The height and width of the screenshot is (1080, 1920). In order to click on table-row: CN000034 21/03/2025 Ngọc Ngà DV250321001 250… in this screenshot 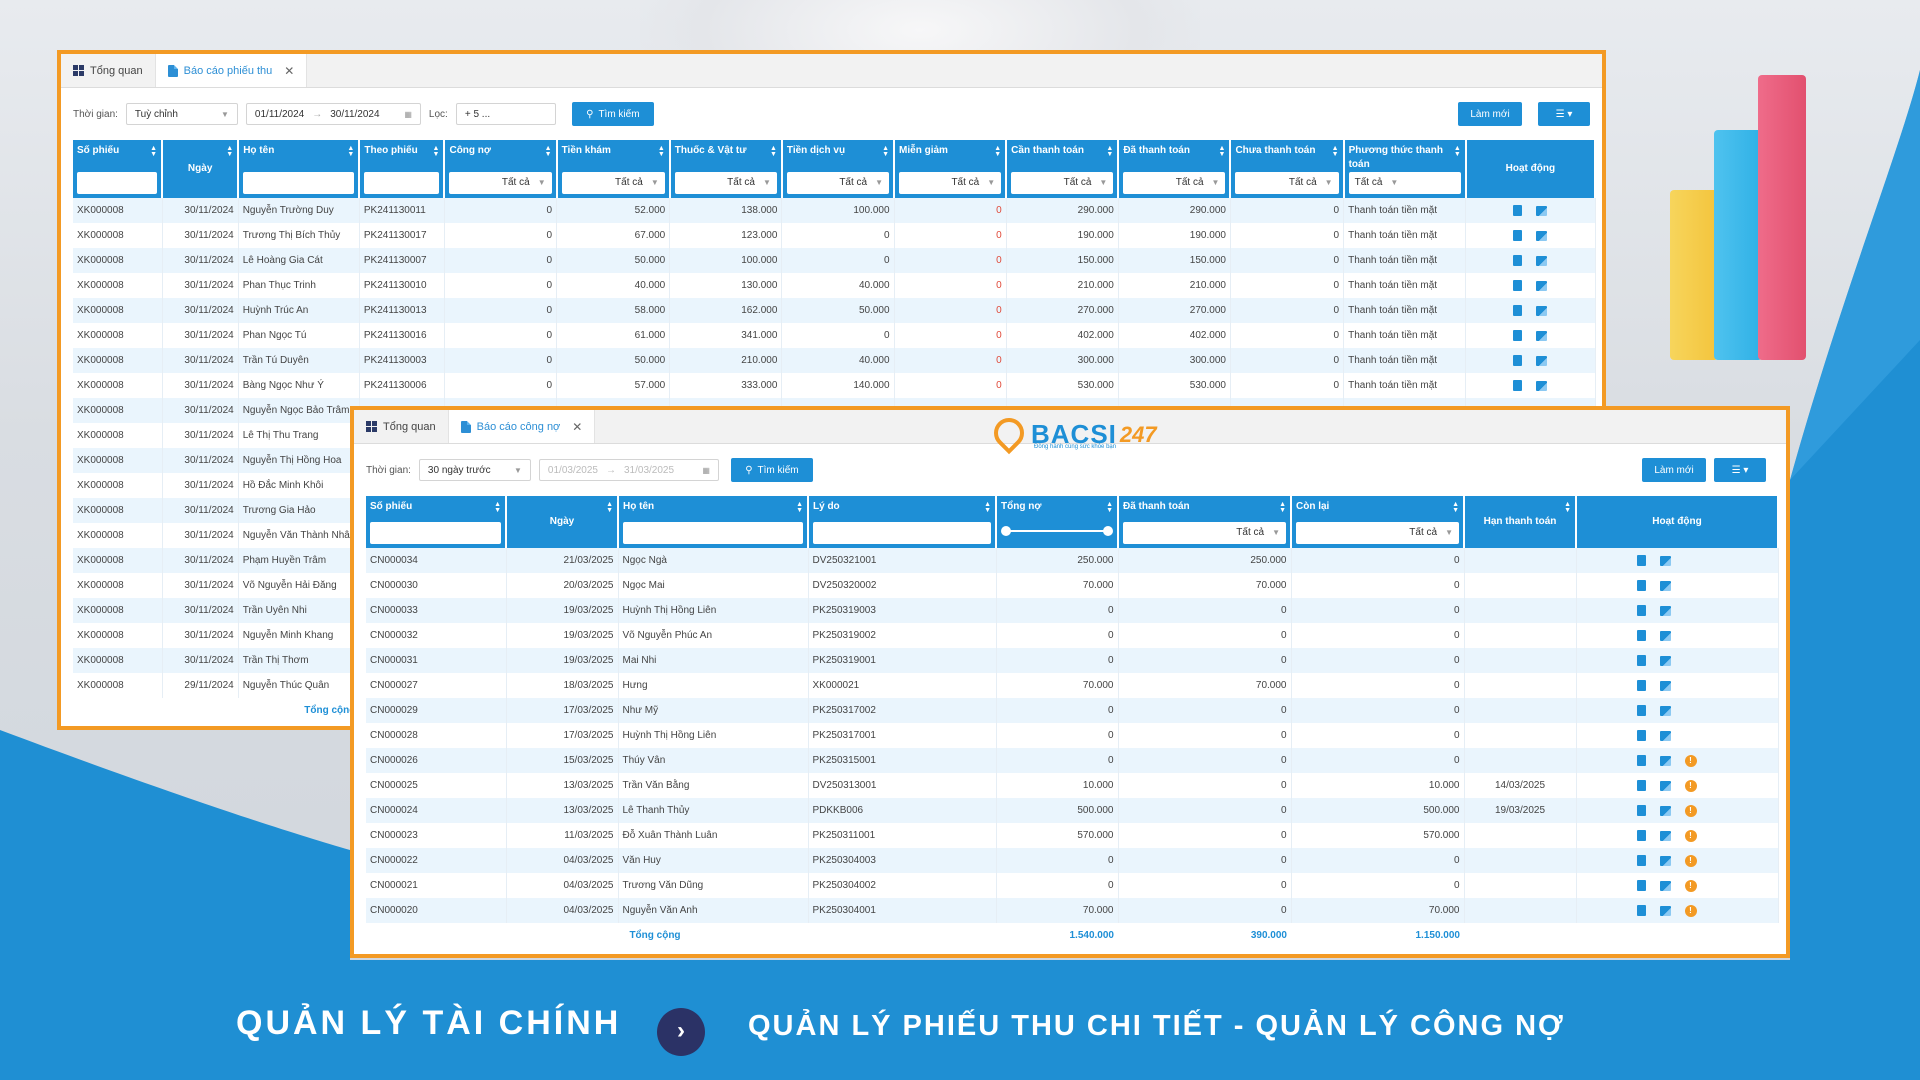, I will do `click(1072, 560)`.